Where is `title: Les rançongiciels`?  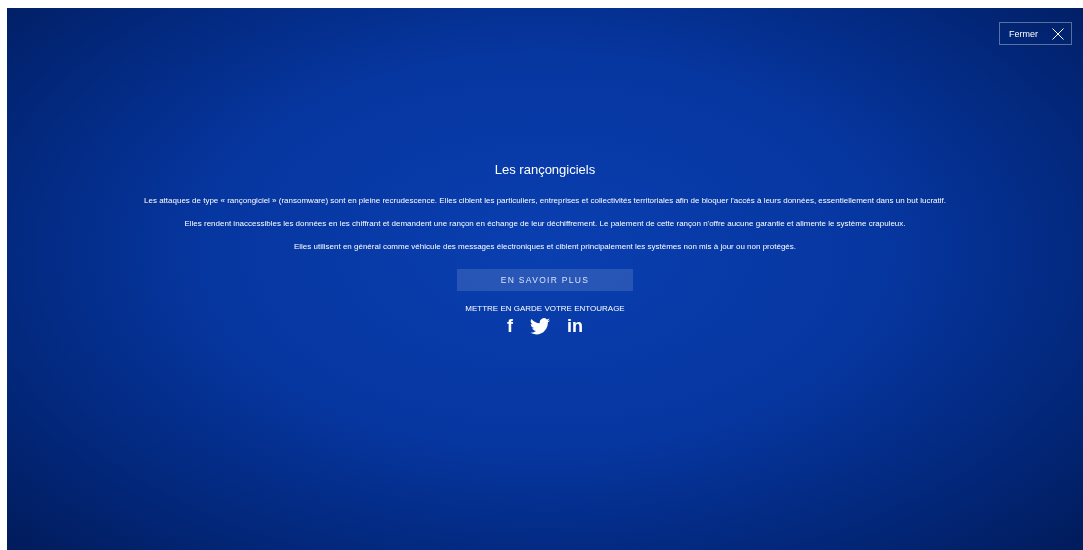
title: Les rançongiciels is located at coordinates (545, 169).